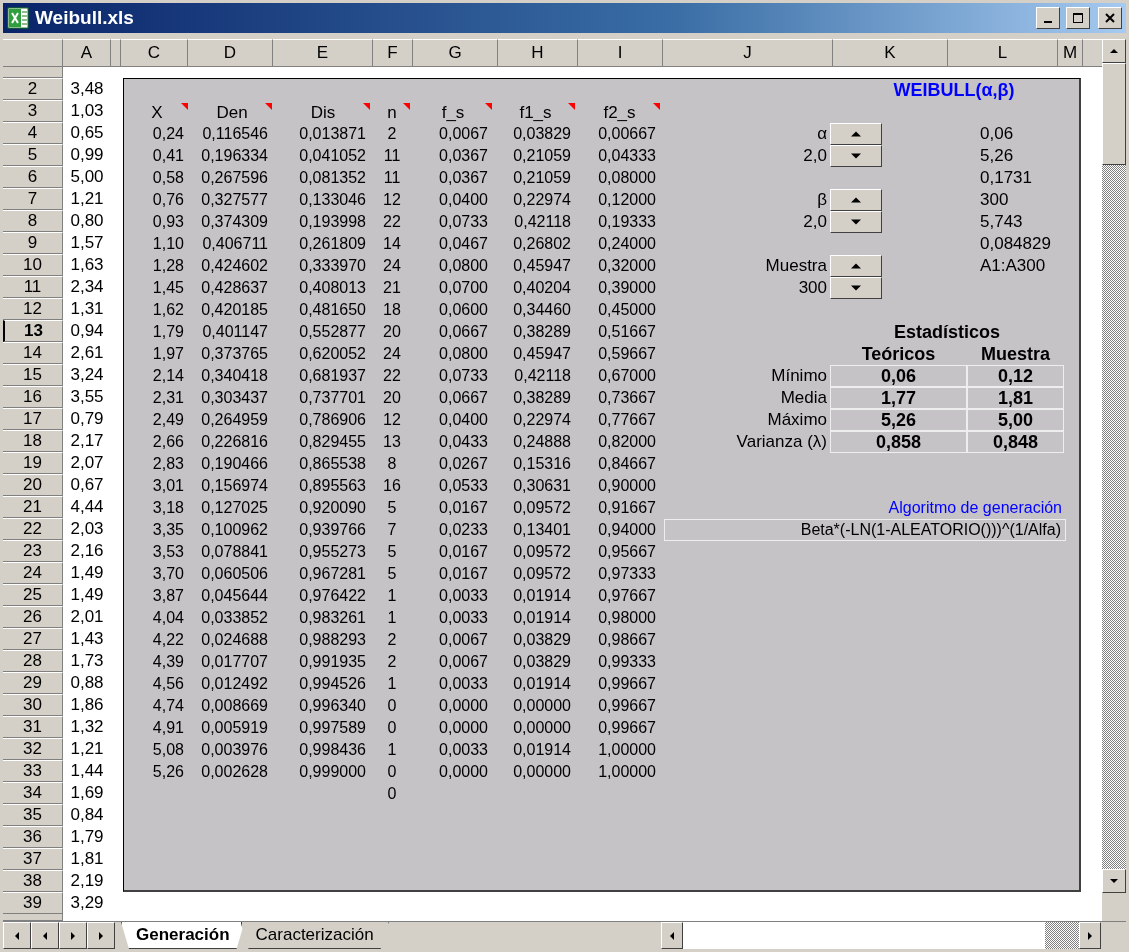 The width and height of the screenshot is (1129, 952). Describe the element at coordinates (898, 442) in the screenshot. I see `table-cell: 0,858` at that location.